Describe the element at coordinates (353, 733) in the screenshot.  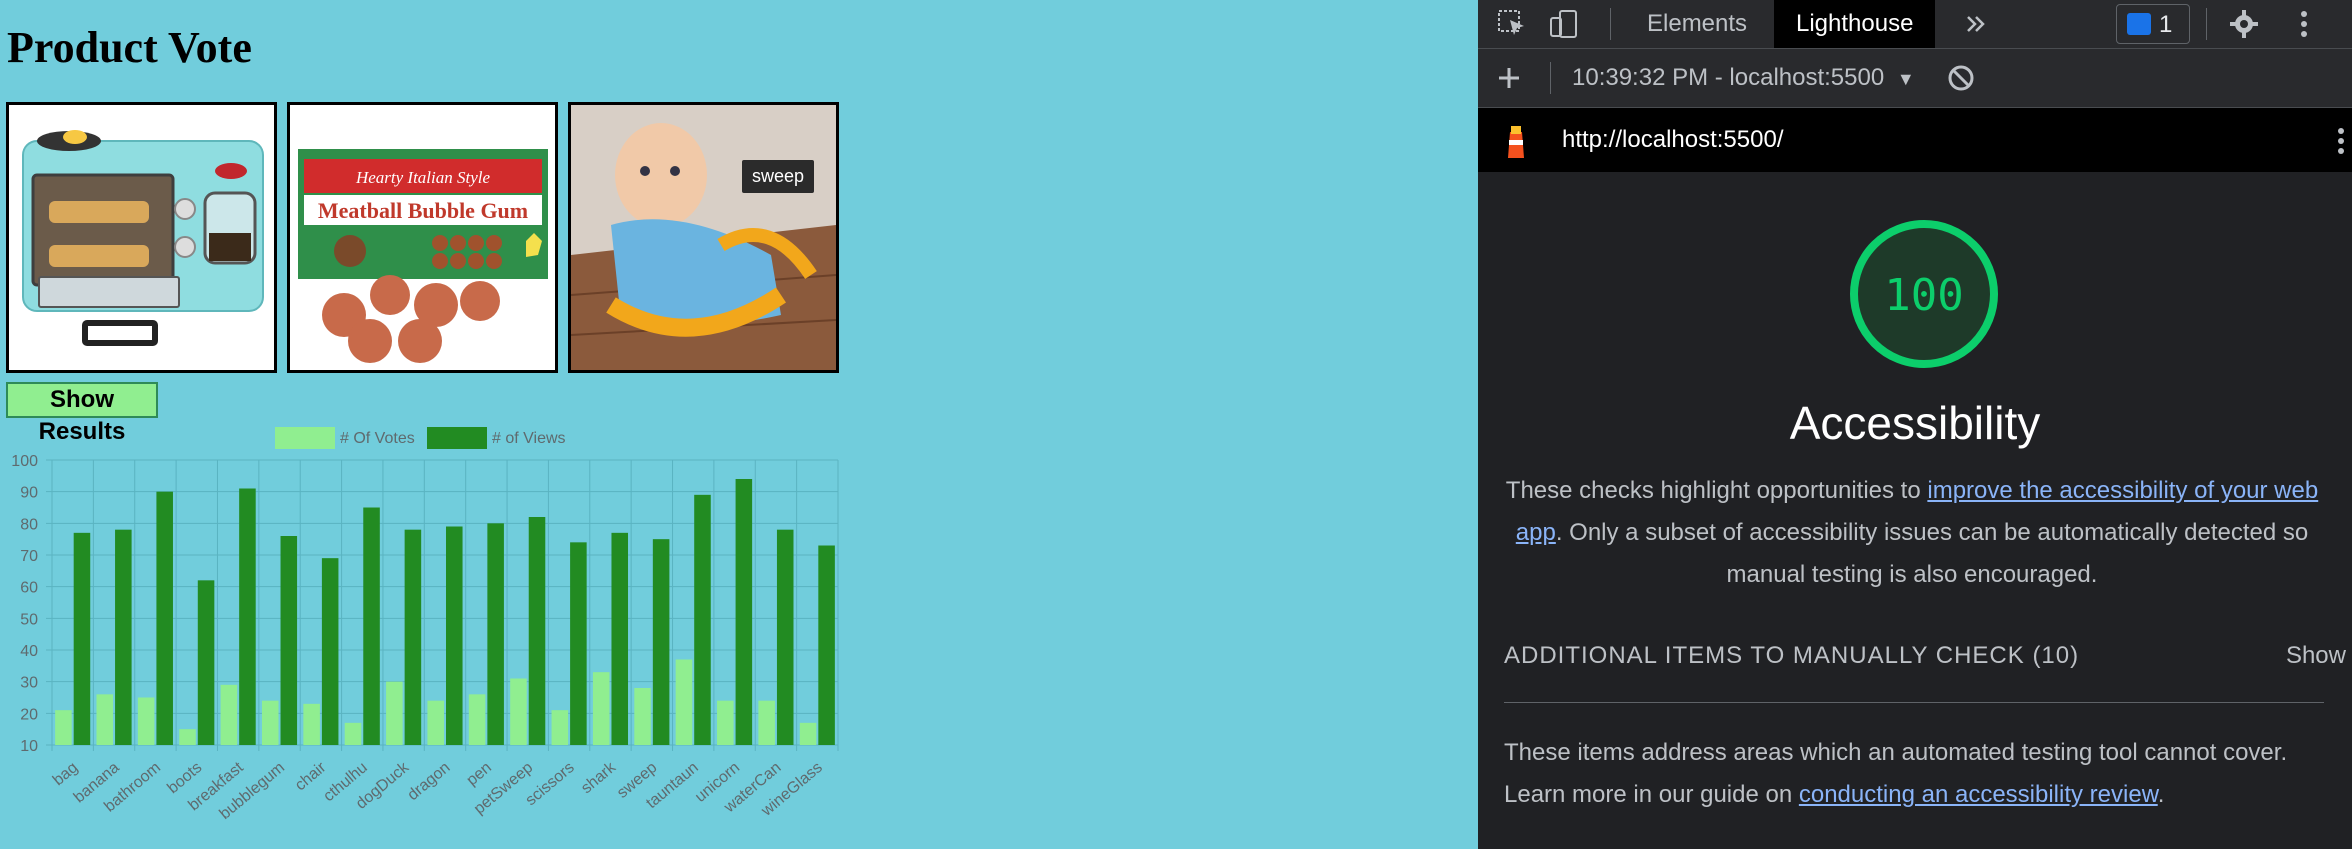
I see `bar-votes-cthulhu` at that location.